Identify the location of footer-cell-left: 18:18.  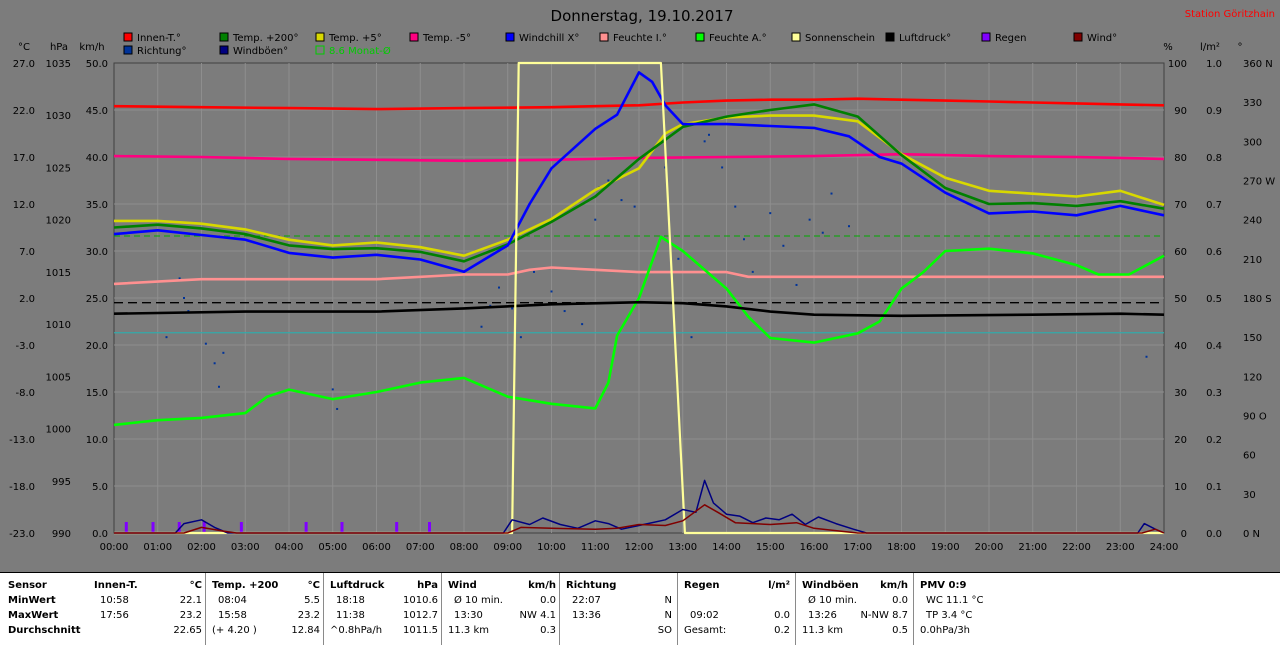
(350, 600).